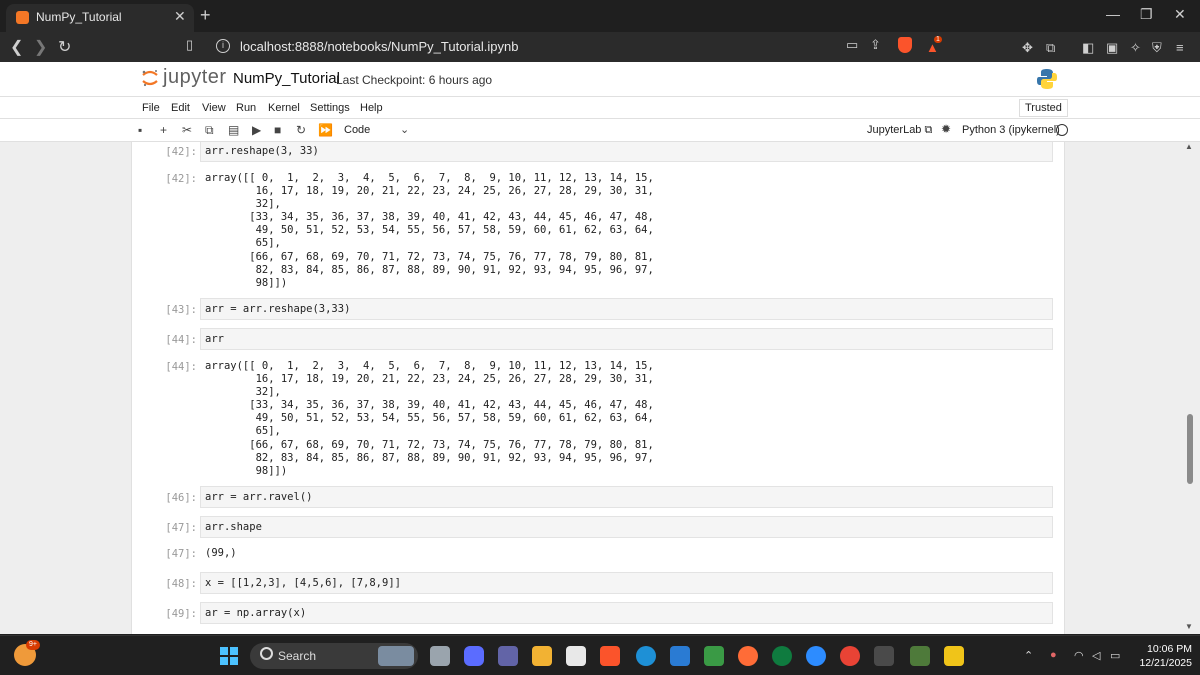 The width and height of the screenshot is (1200, 675). What do you see at coordinates (542, 656) in the screenshot?
I see `file-explorer-icon` at bounding box center [542, 656].